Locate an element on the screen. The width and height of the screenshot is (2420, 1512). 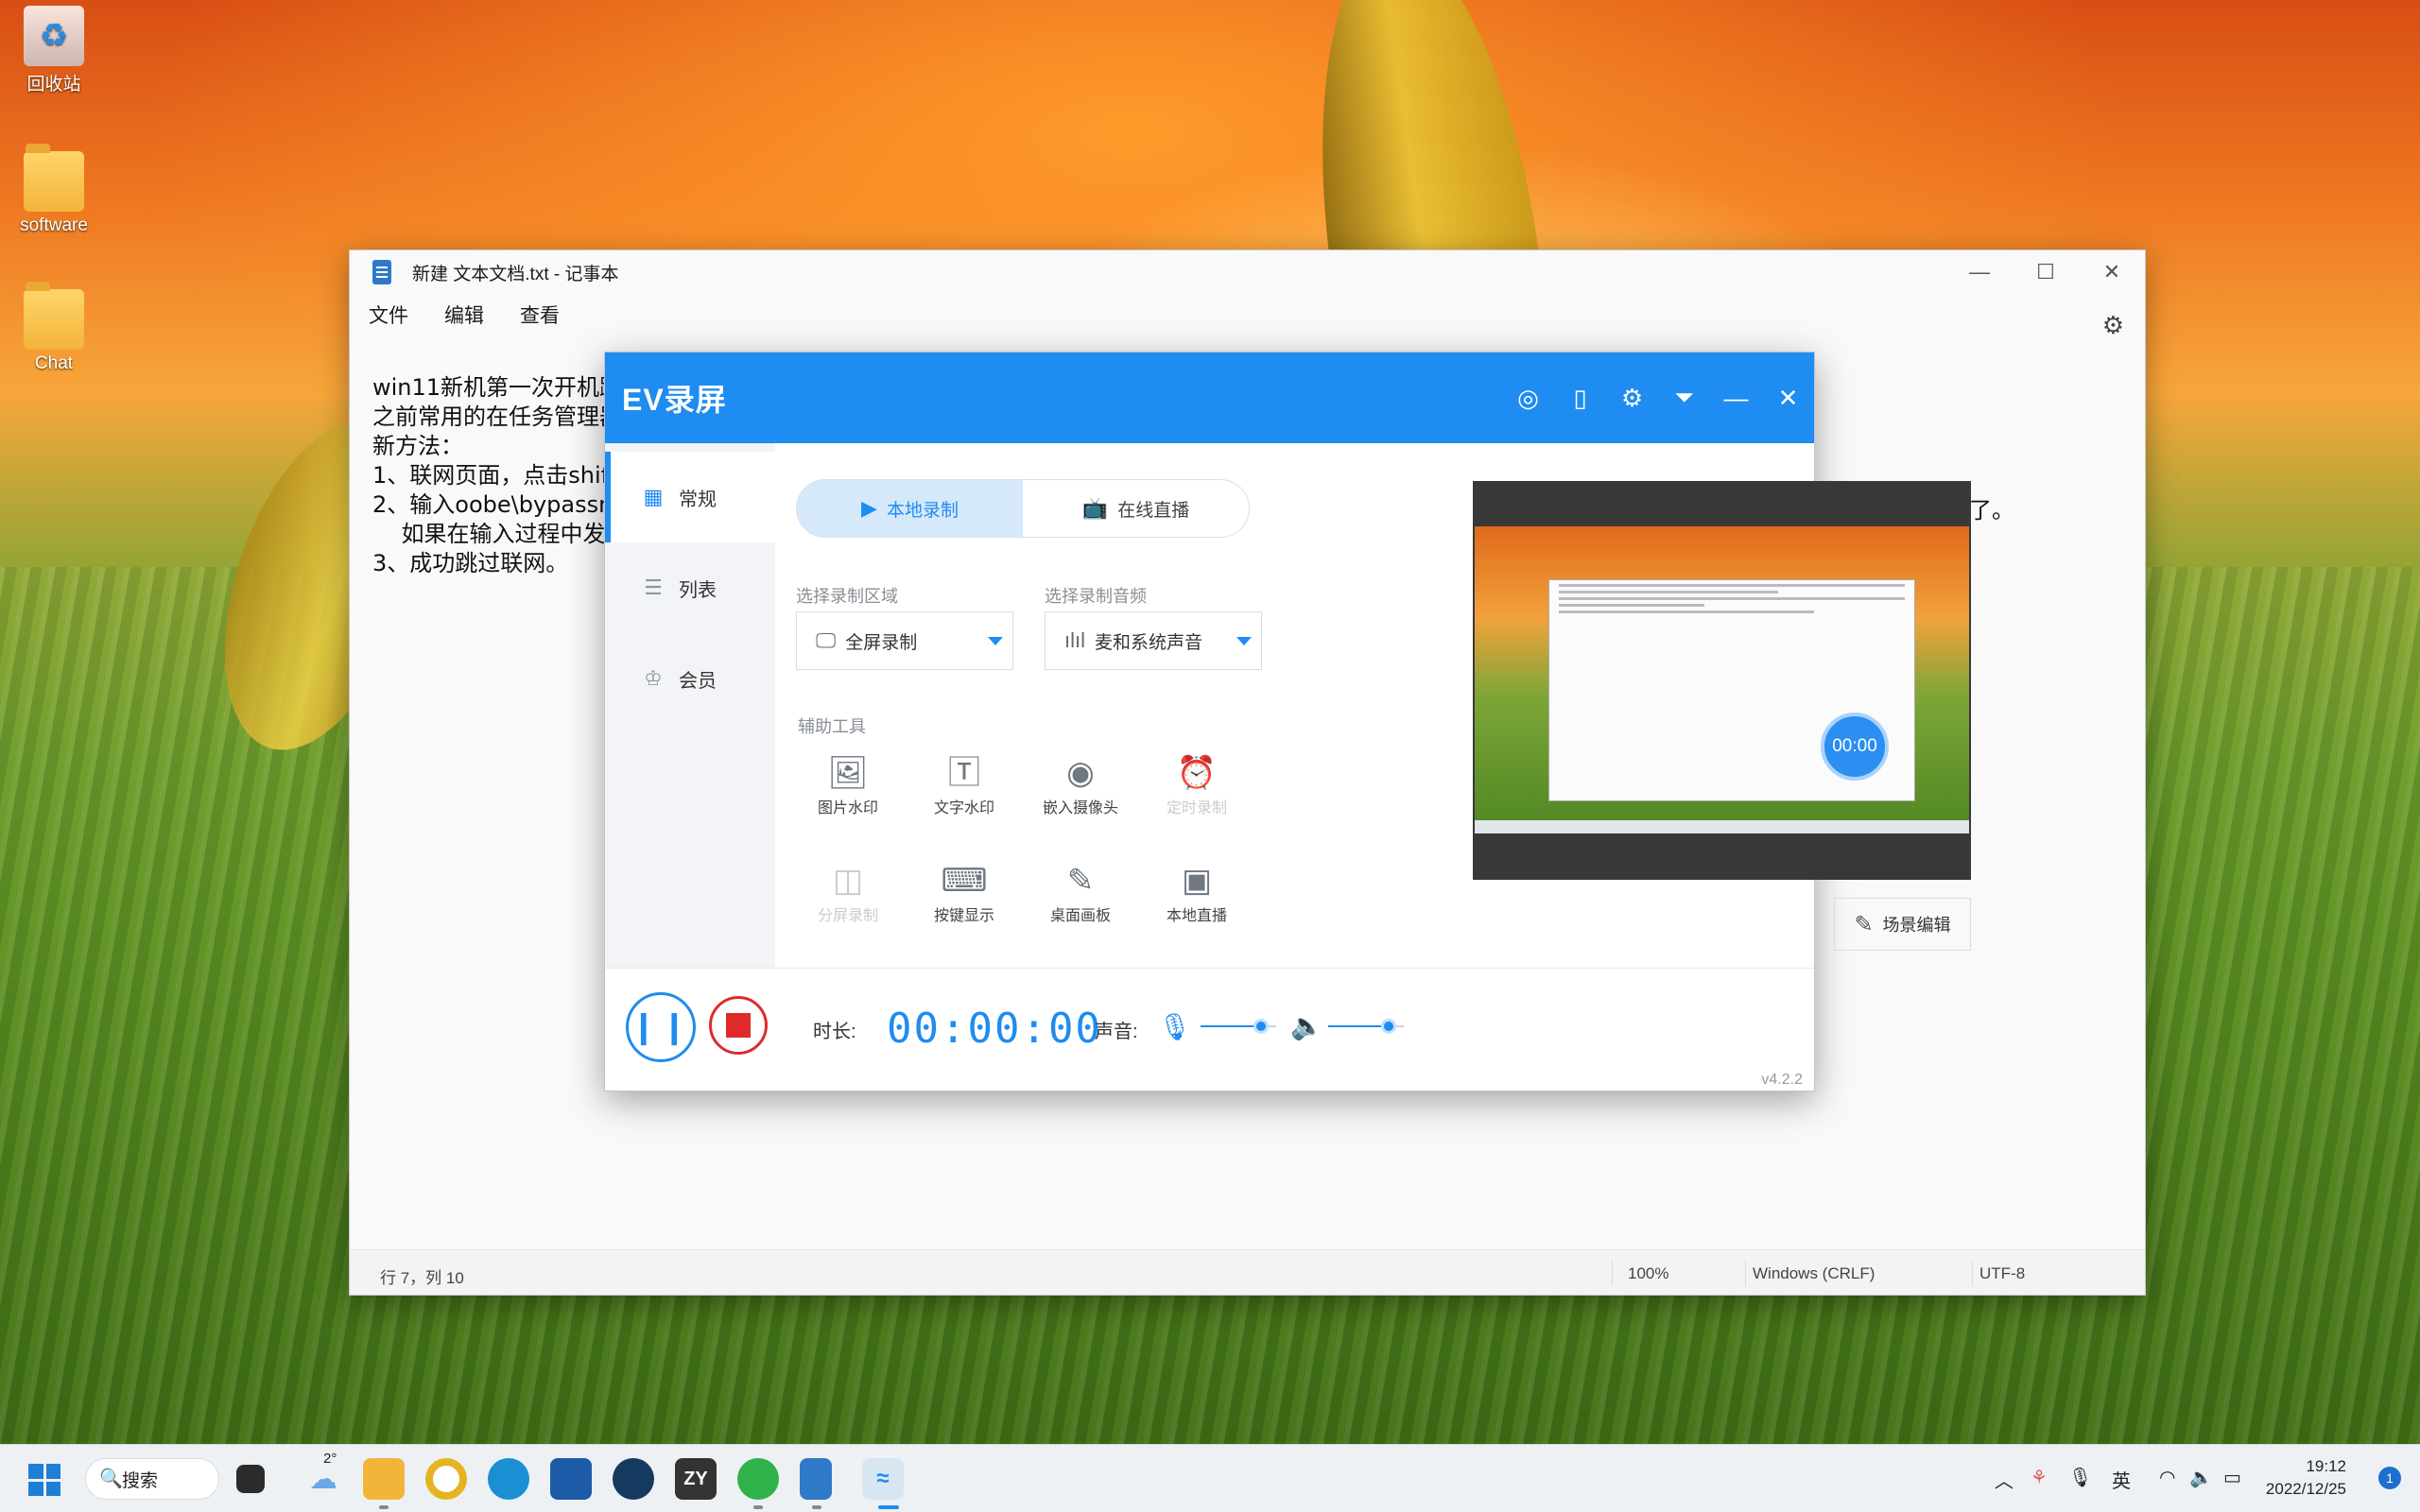
tray-app-icon: ⚘ is located at coordinates (2040, 1477).